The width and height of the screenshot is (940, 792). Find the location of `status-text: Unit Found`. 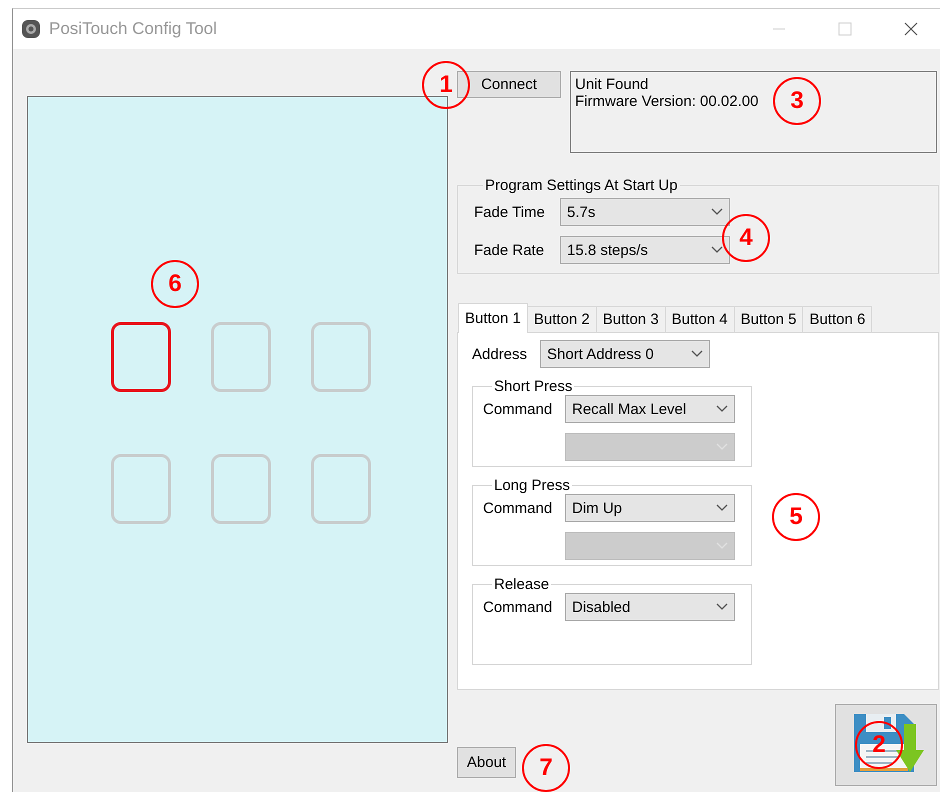

status-text: Unit Found is located at coordinates (611, 84).